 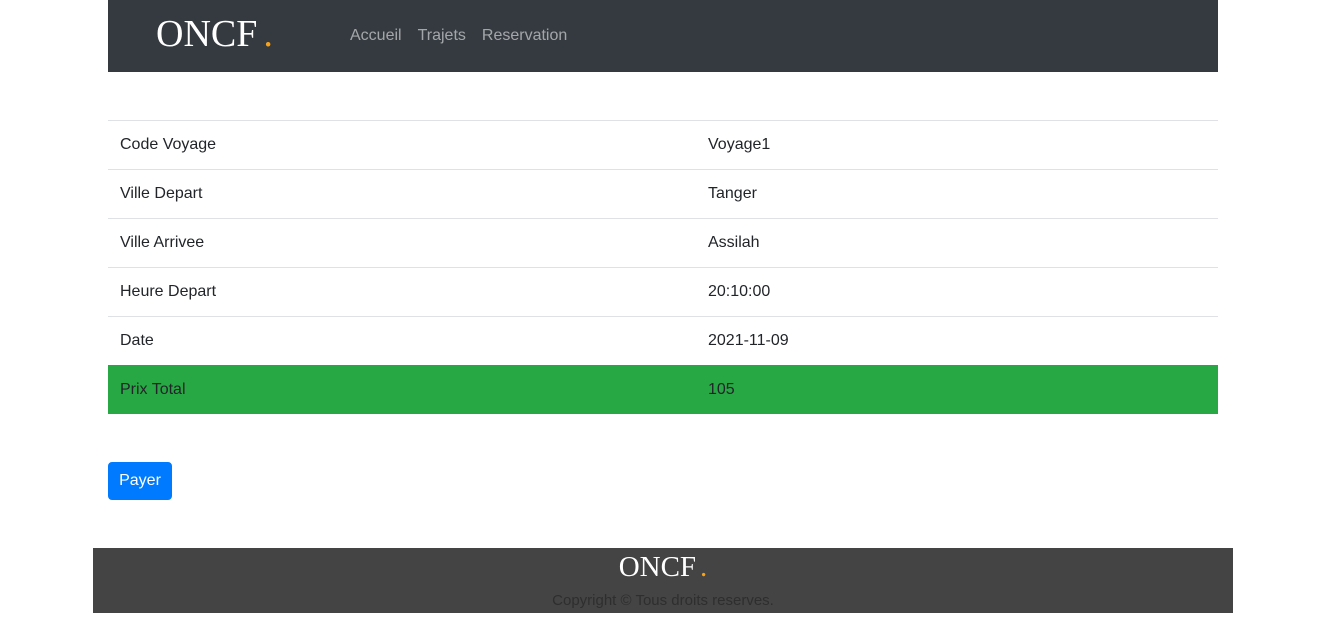 I want to click on footer-brand-text: ONCF, so click(x=657, y=567).